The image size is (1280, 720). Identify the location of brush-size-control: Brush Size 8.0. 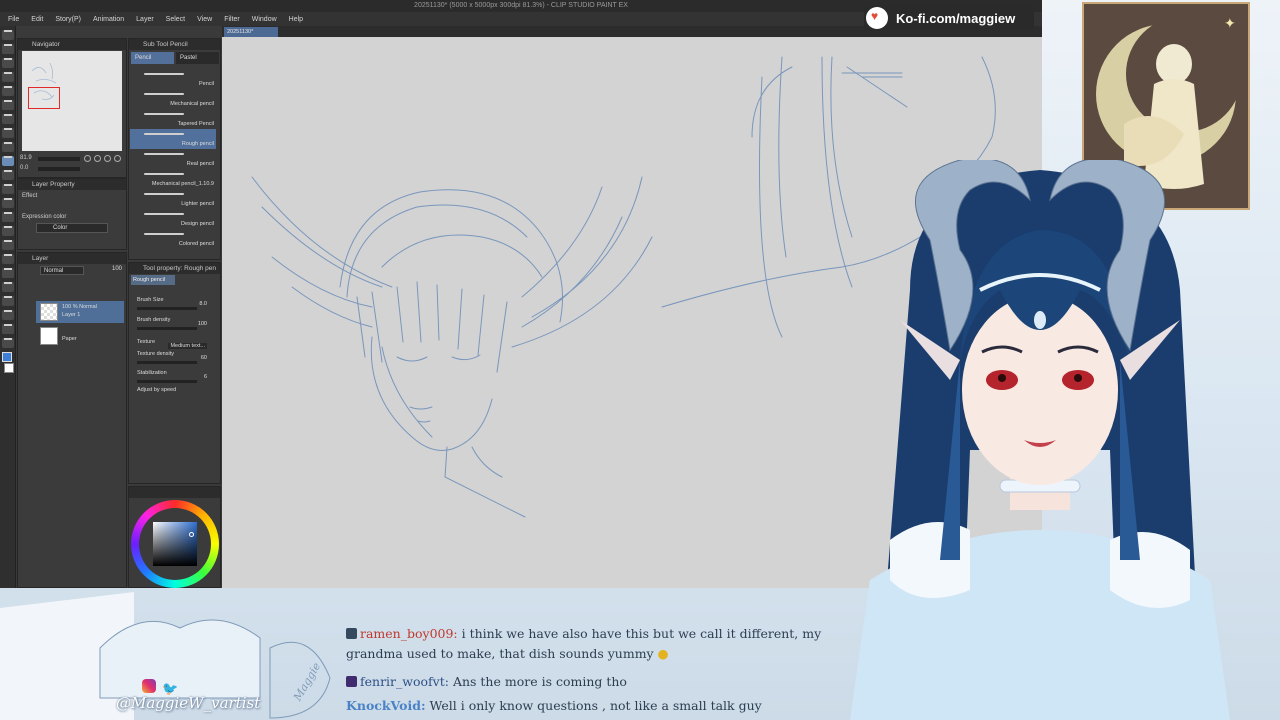
(176, 305).